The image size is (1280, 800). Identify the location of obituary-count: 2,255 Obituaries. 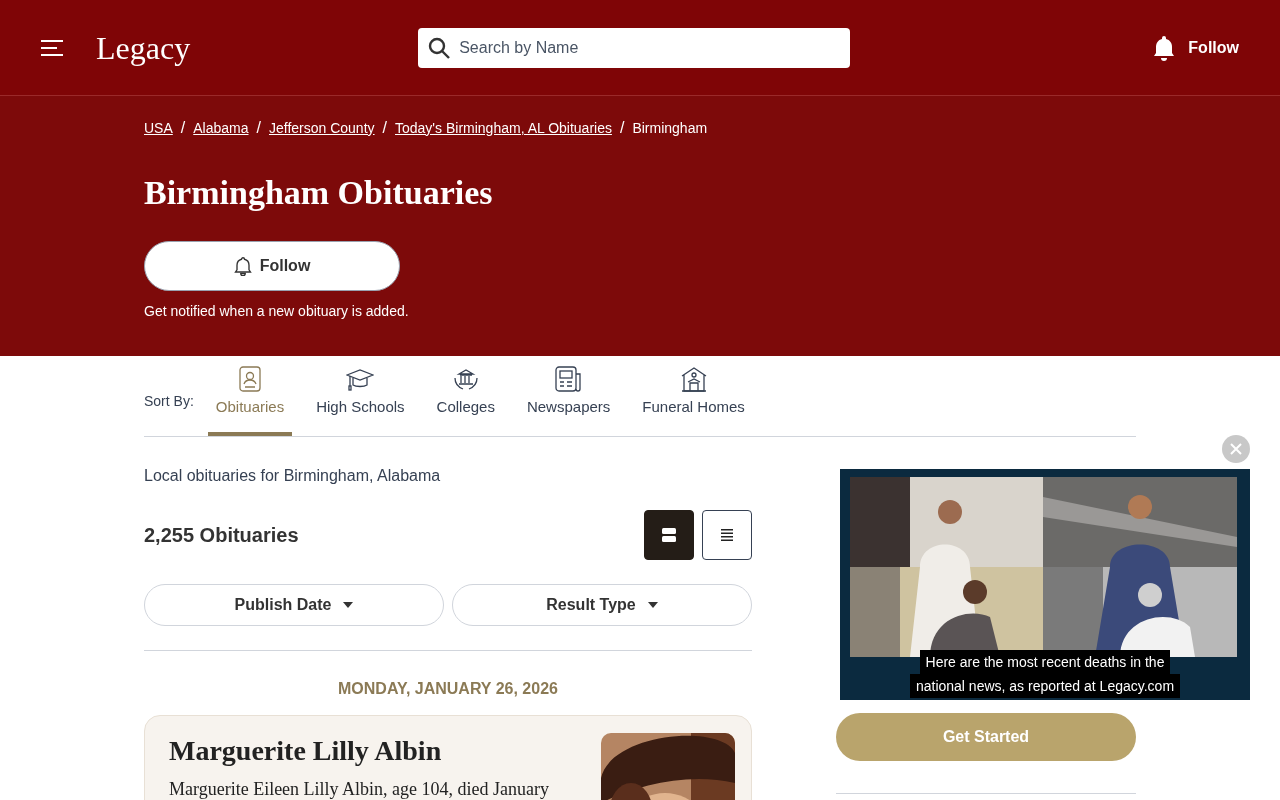
(221, 535).